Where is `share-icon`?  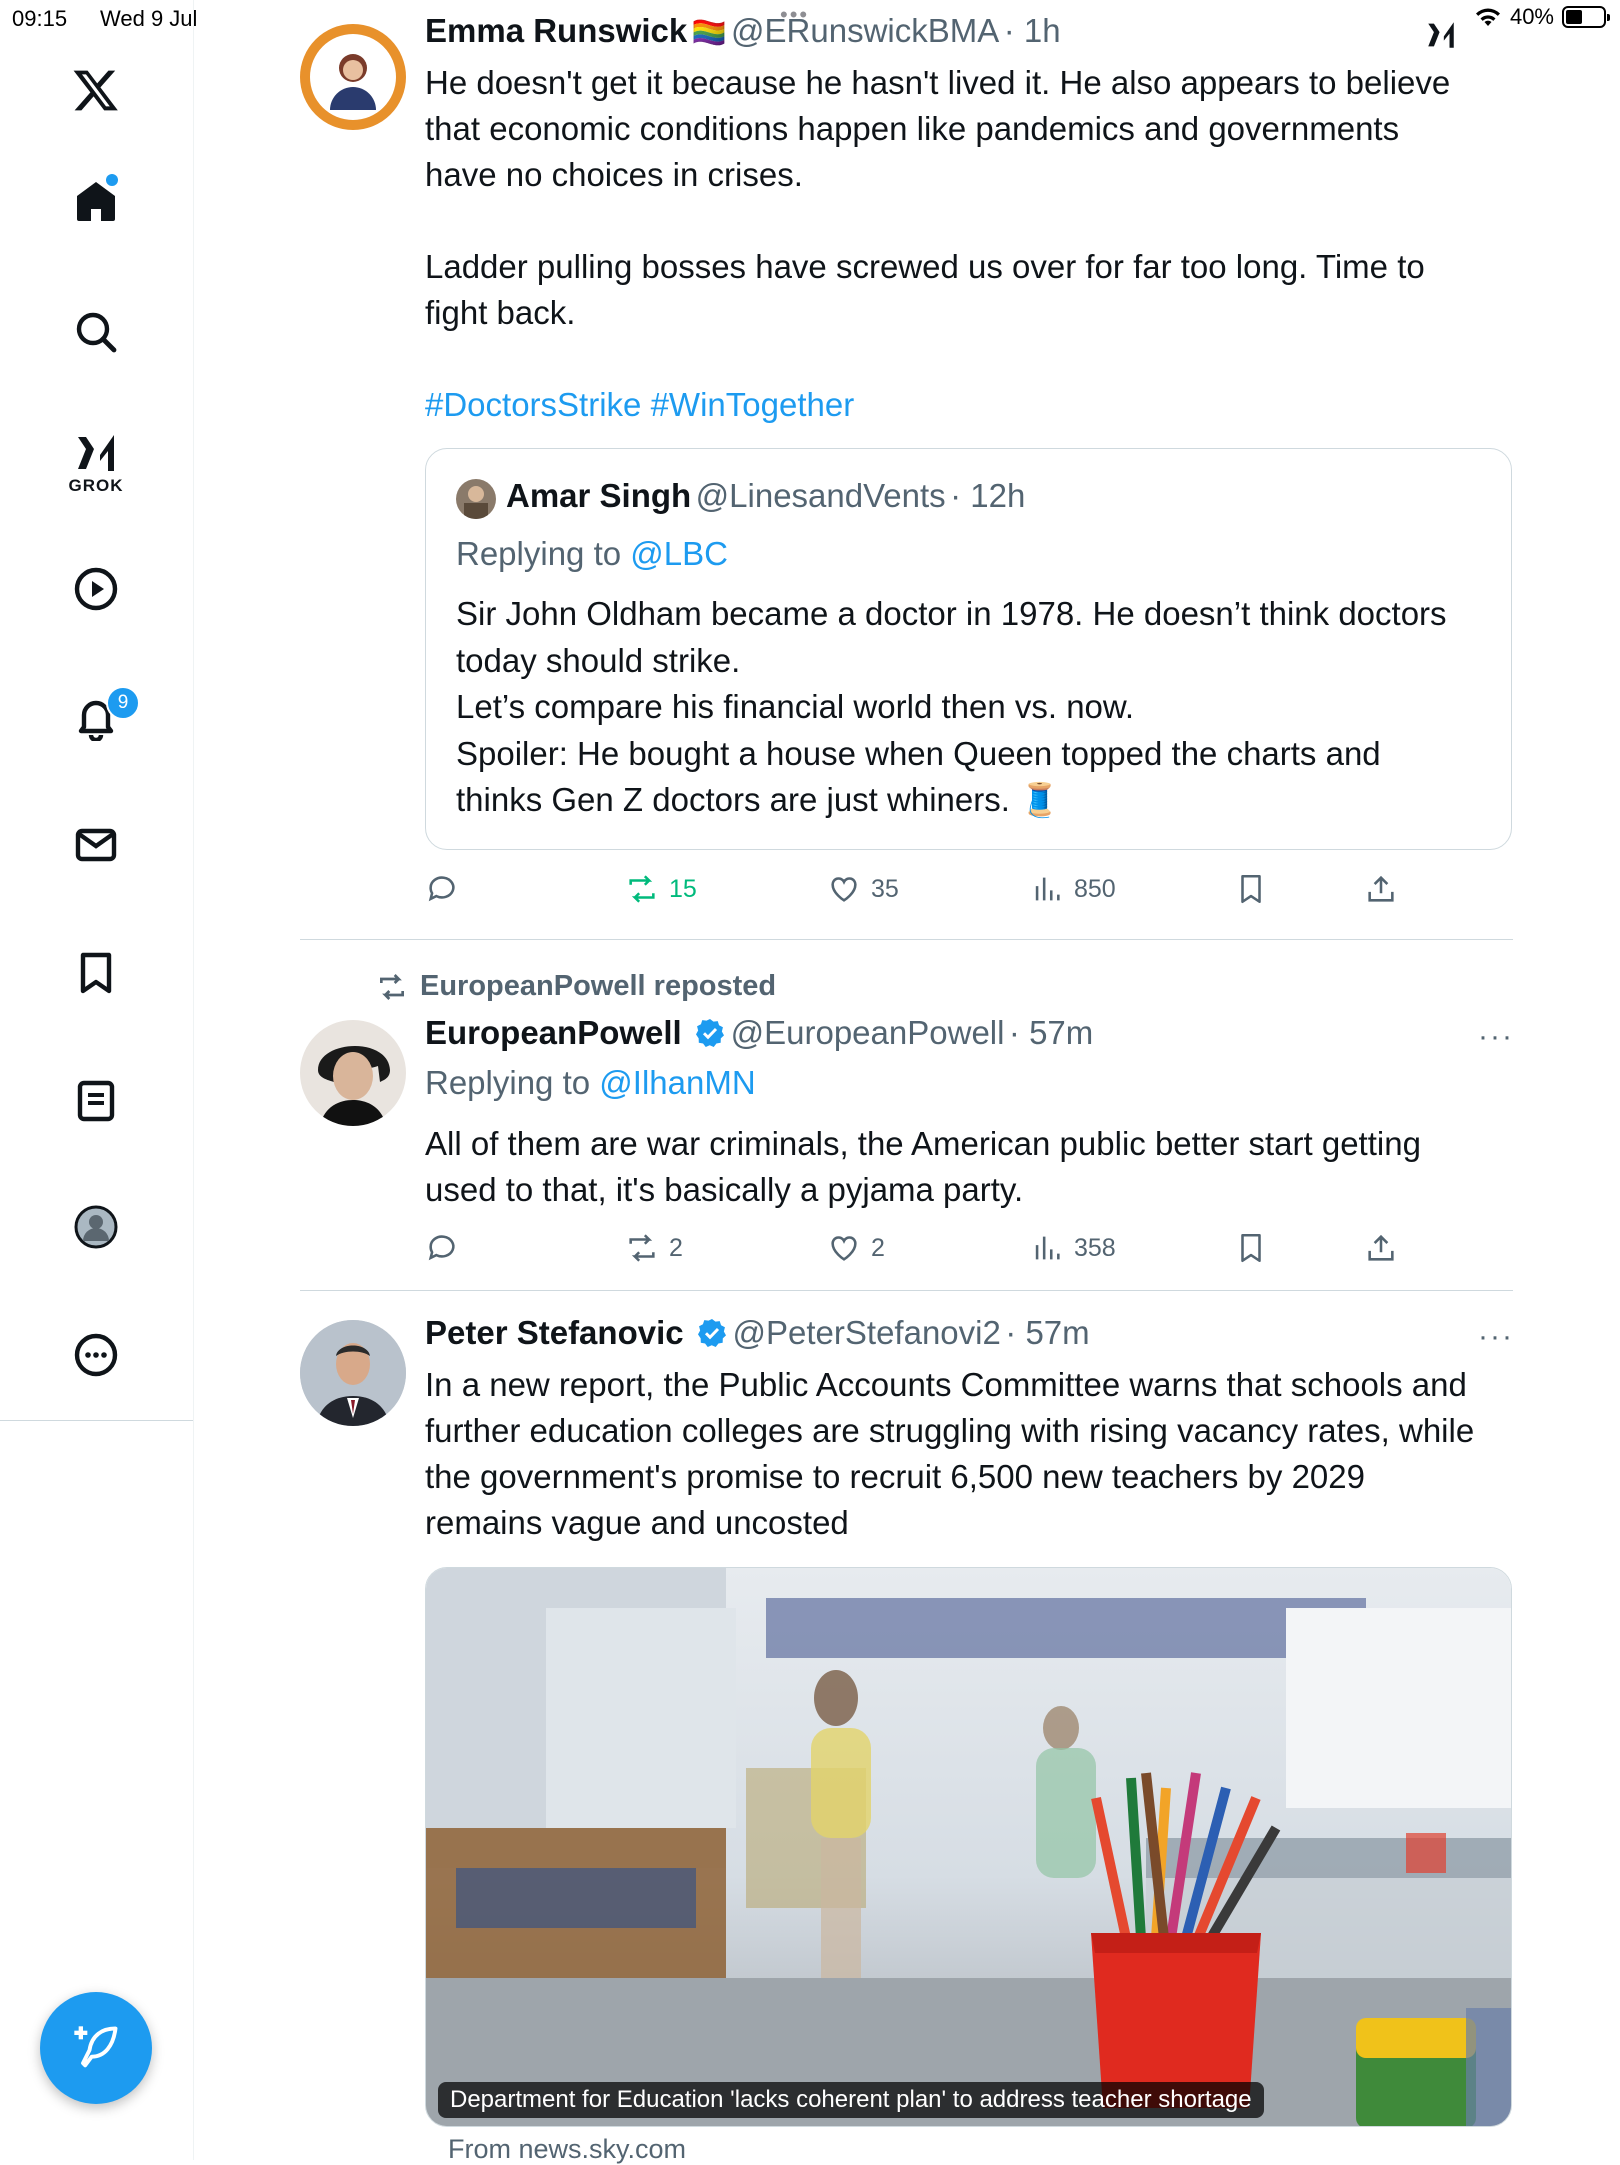
share-icon is located at coordinates (1381, 888).